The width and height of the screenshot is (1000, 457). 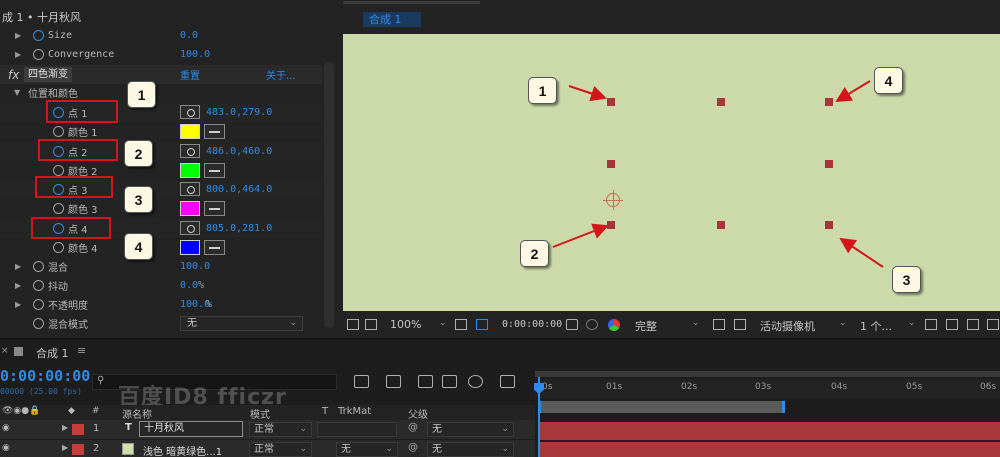 I want to click on opacity-row: ▶ 不透明度 100.0 %, so click(x=161, y=304).